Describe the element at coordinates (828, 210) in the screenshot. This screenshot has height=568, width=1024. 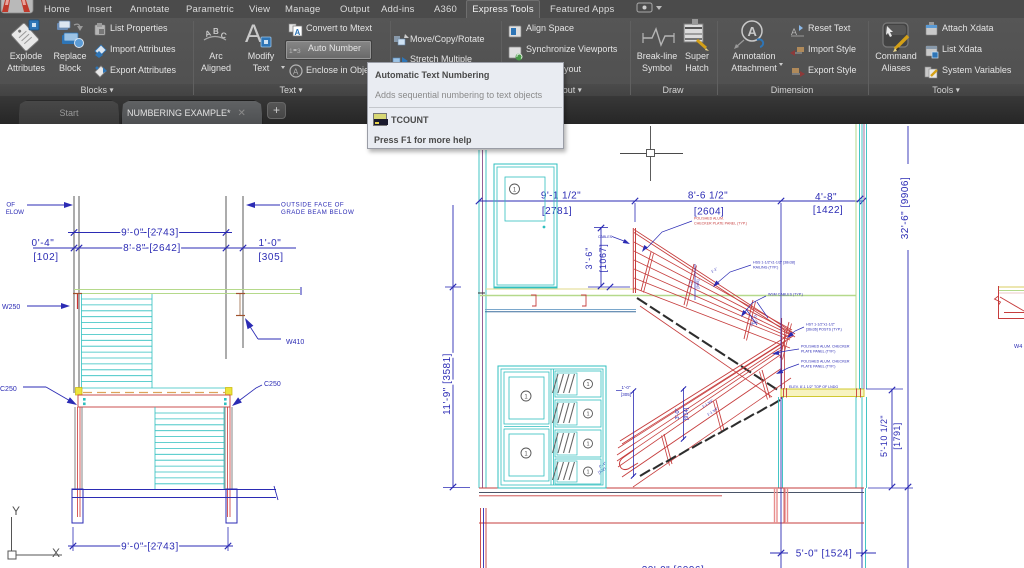
I see `svg-text: [1422]` at that location.